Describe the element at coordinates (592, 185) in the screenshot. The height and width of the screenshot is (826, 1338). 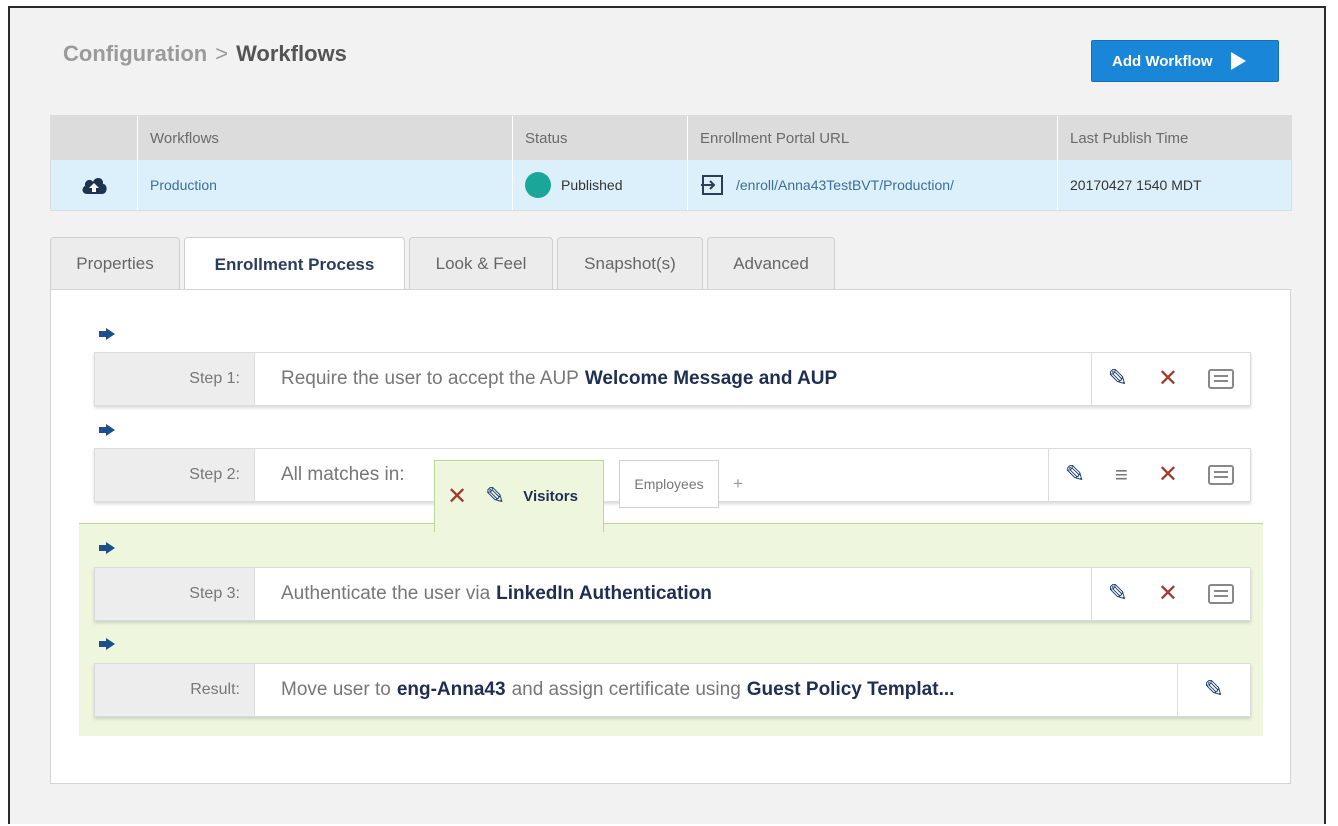
I see `status-text: Published` at that location.